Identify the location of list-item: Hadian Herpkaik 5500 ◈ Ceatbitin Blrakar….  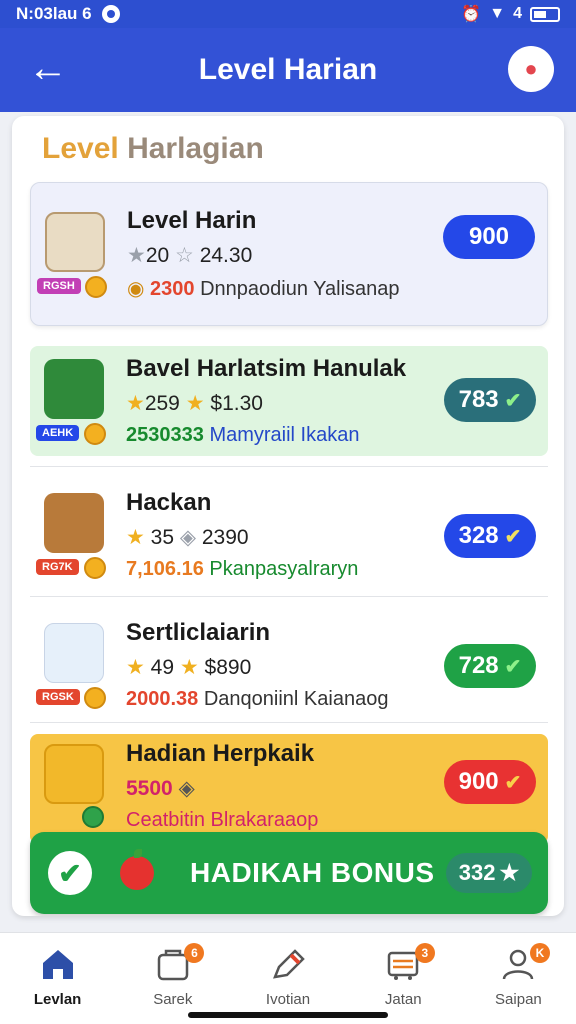
(289, 789).